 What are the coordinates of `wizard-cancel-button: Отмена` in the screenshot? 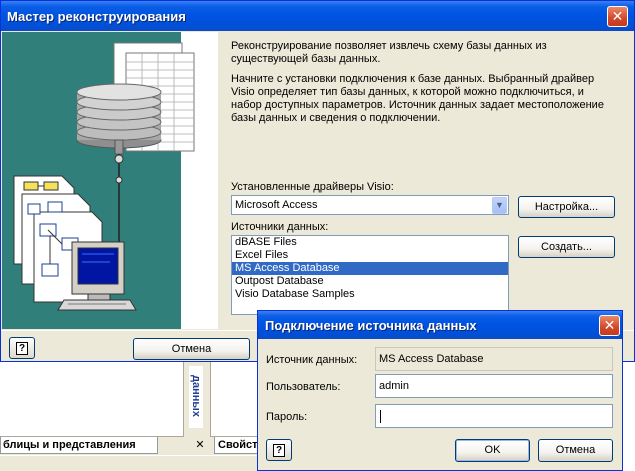 It's located at (191, 349).